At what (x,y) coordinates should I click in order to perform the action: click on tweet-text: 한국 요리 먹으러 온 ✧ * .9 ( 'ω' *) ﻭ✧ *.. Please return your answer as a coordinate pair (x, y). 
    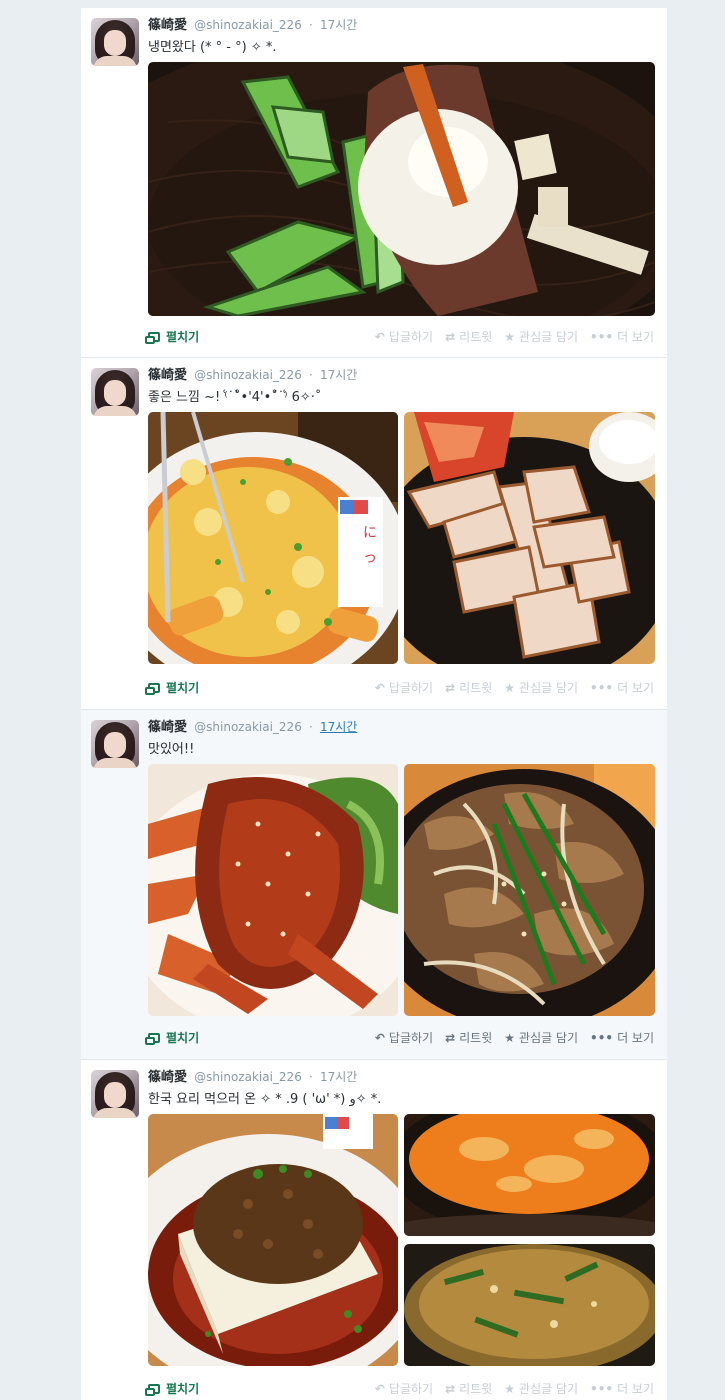
    Looking at the image, I should click on (265, 1099).